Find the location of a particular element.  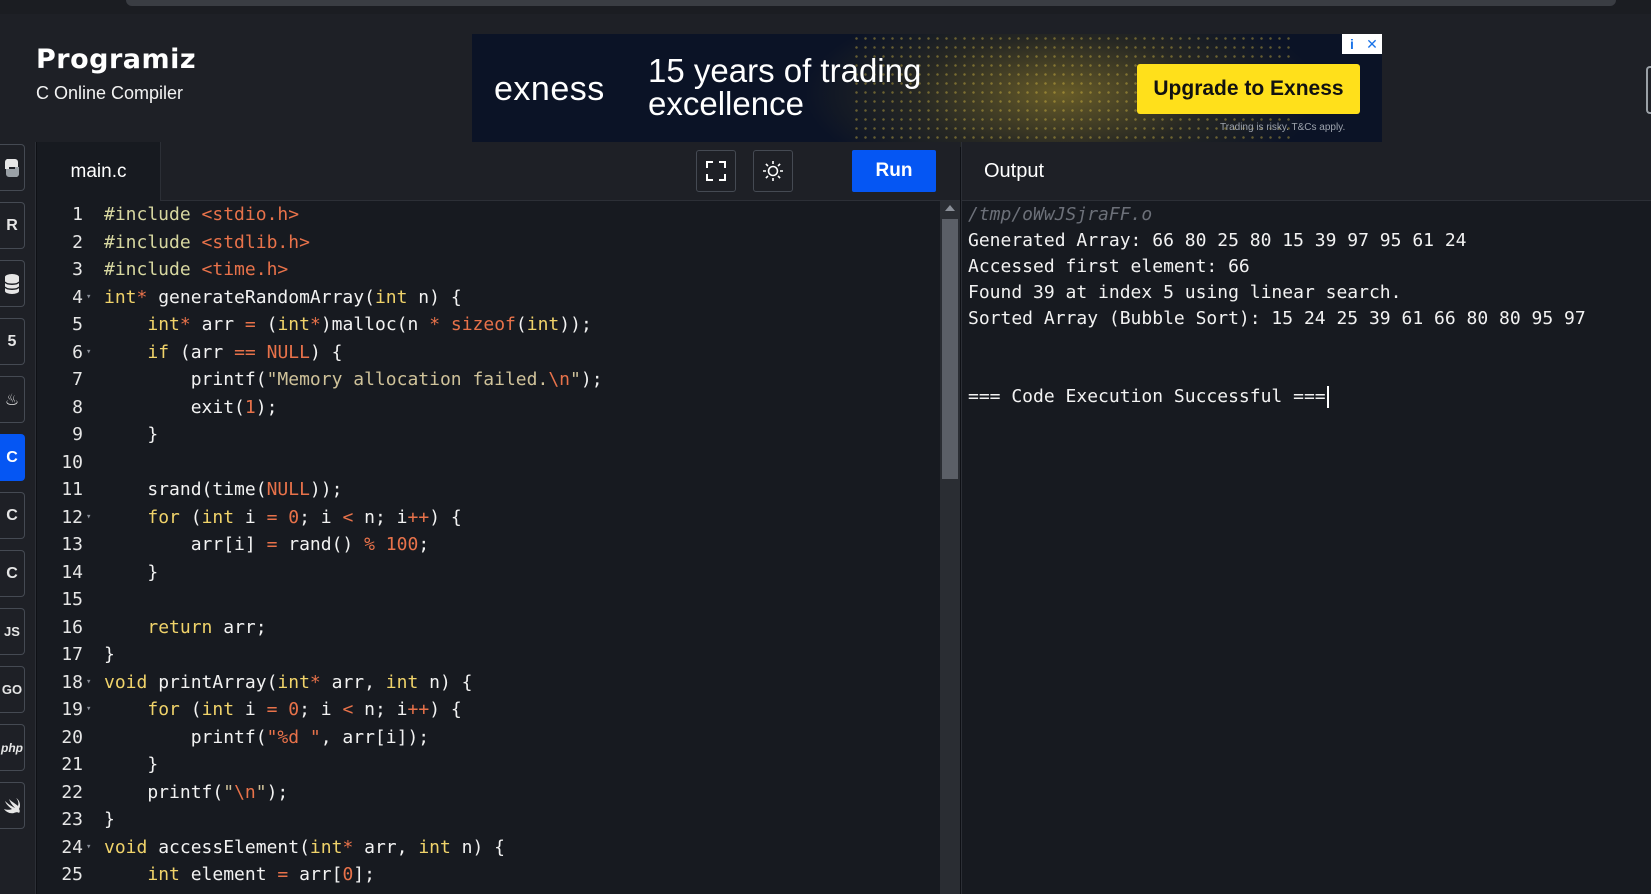

code-line: 10 is located at coordinates (488, 463).